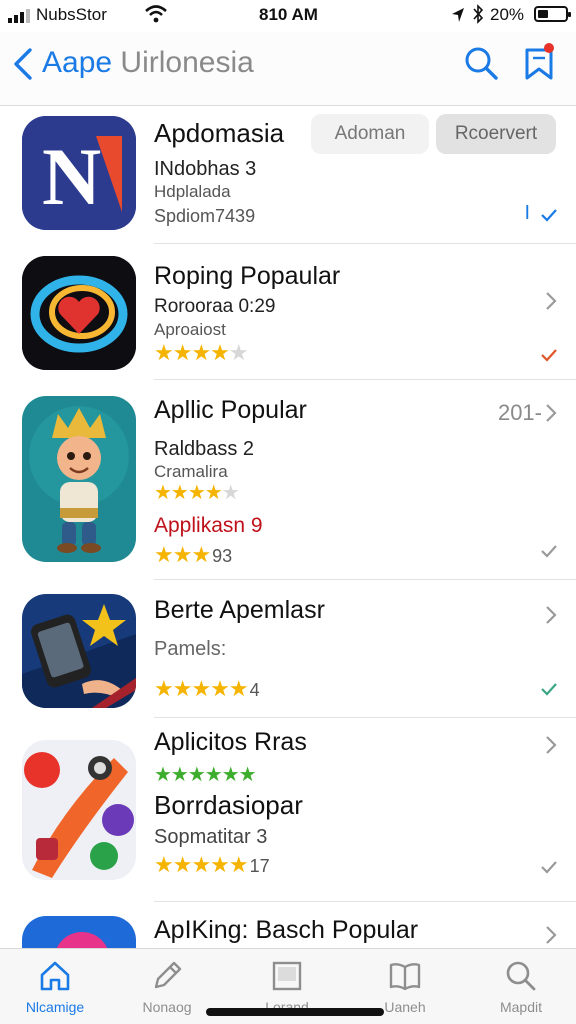 The width and height of the screenshot is (576, 1024). I want to click on tab-home: Nlcamige, so click(55, 986).